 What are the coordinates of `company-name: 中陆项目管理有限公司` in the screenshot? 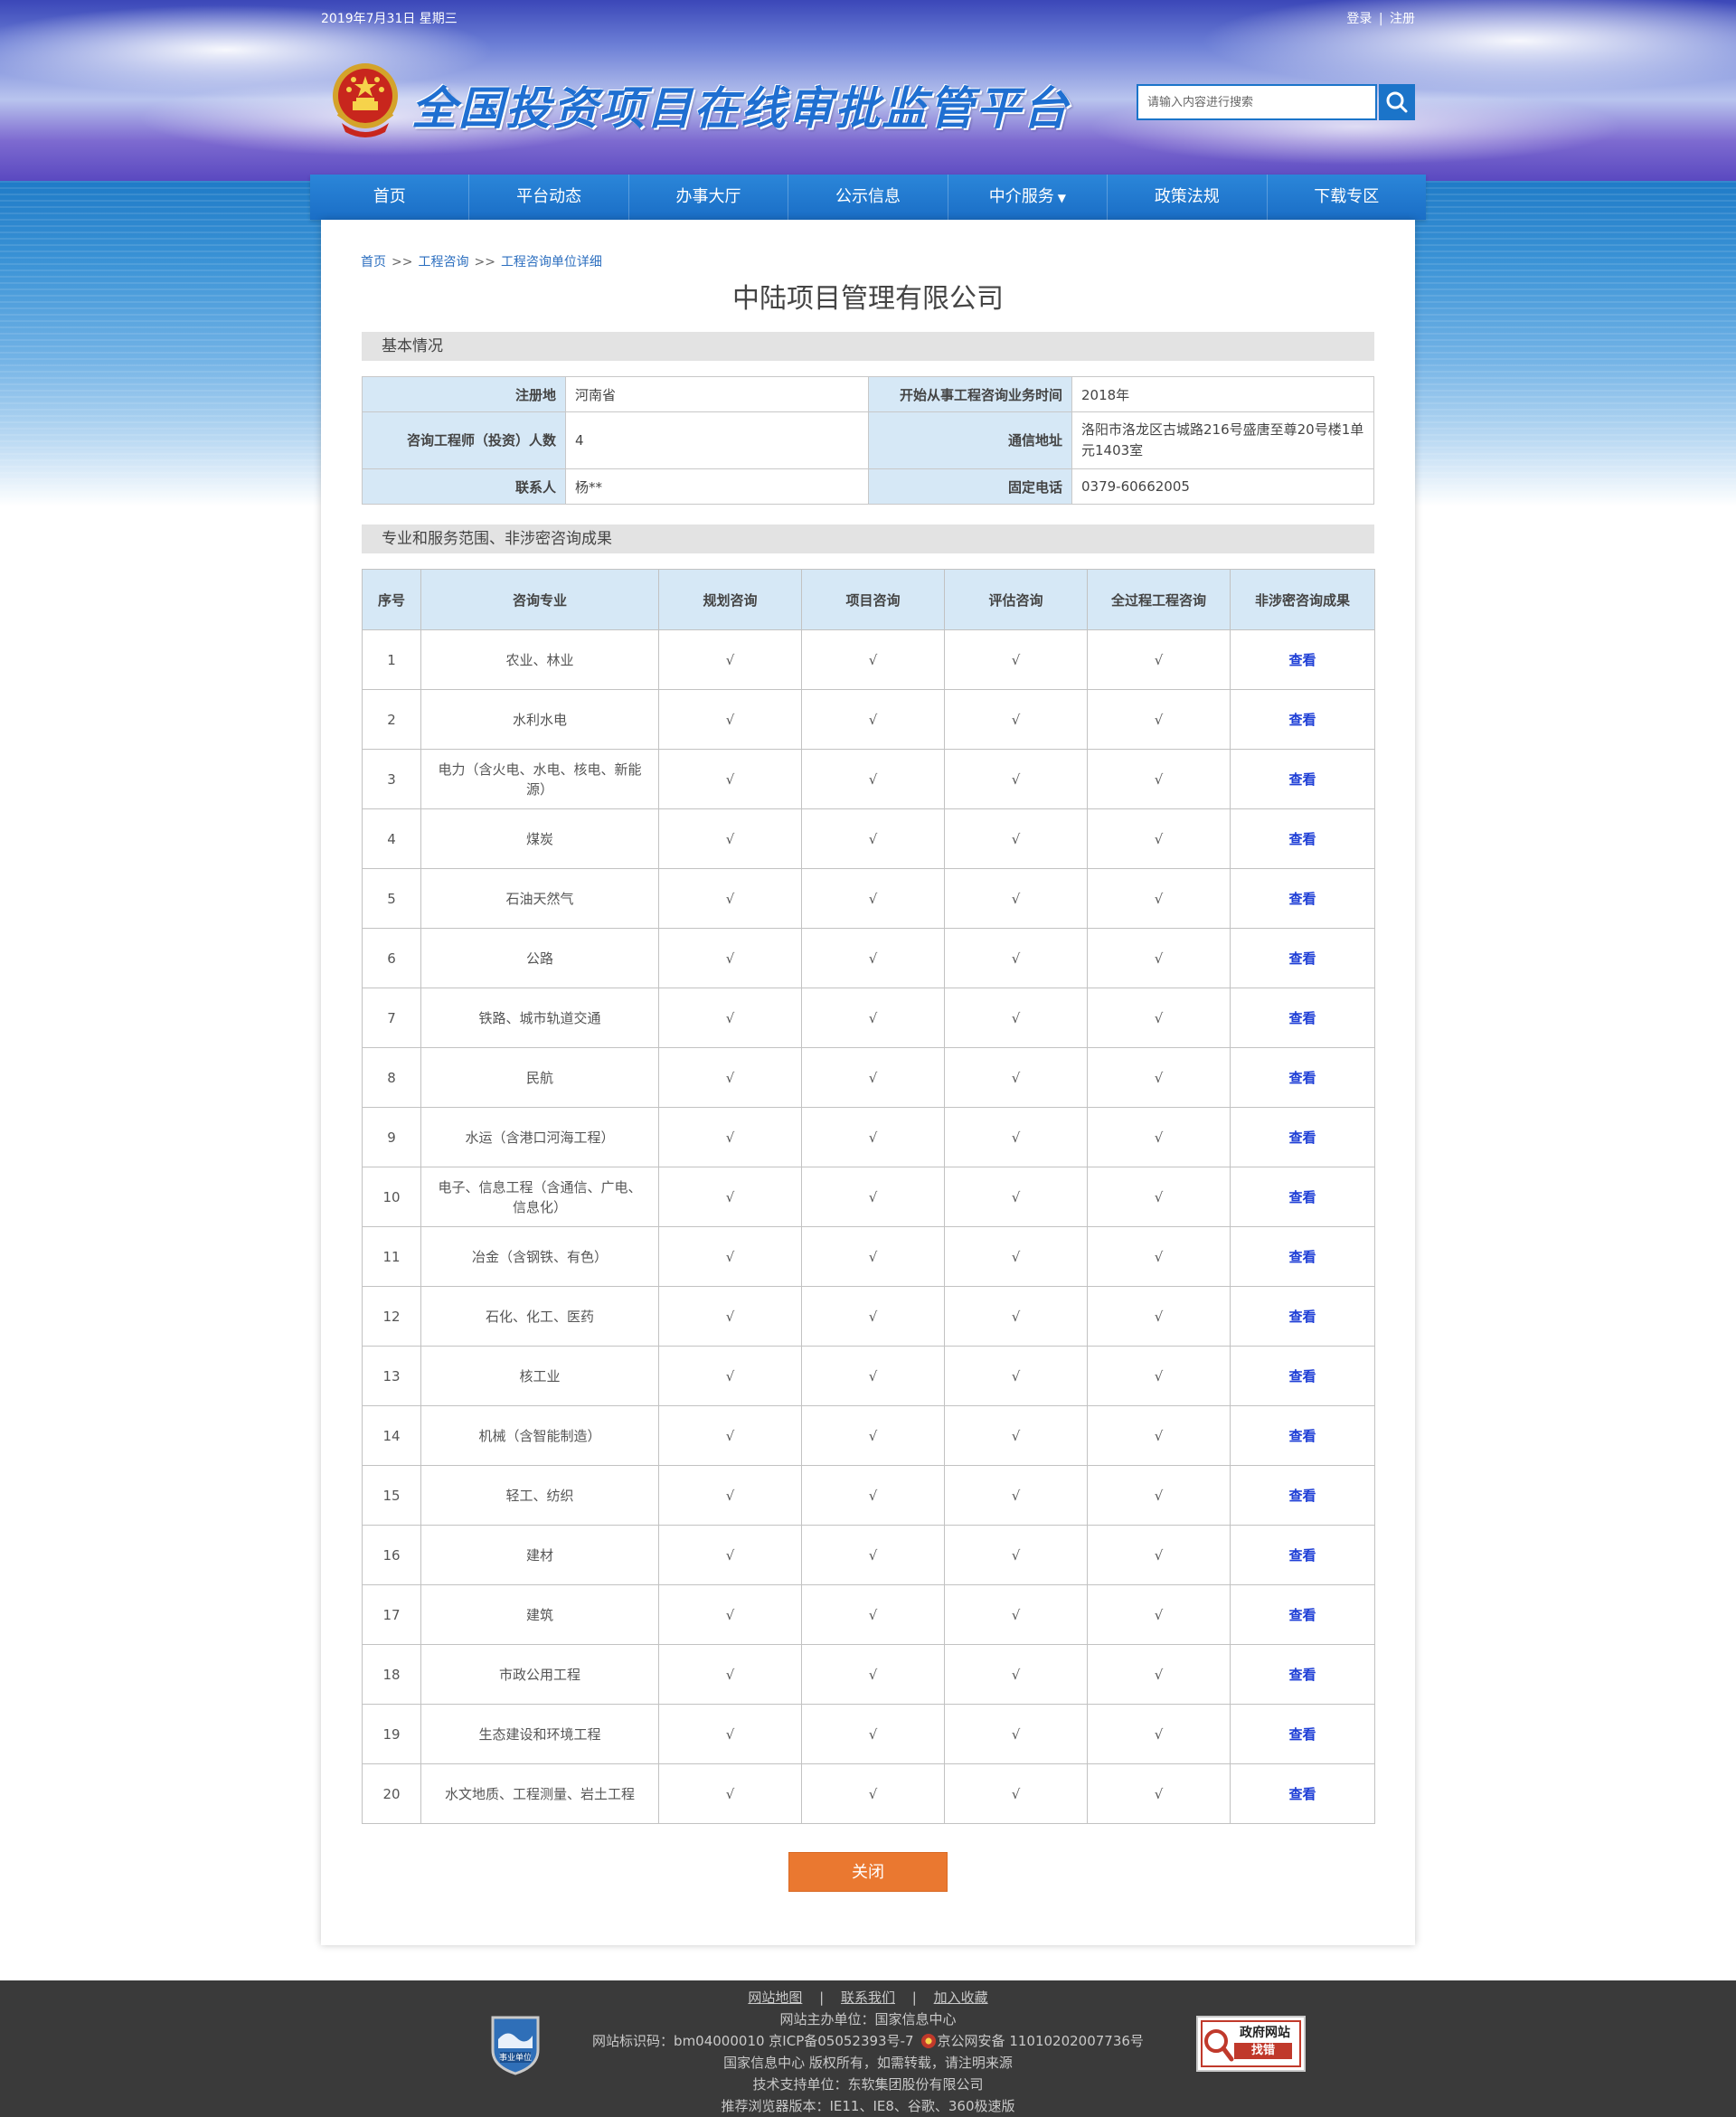 It's located at (868, 299).